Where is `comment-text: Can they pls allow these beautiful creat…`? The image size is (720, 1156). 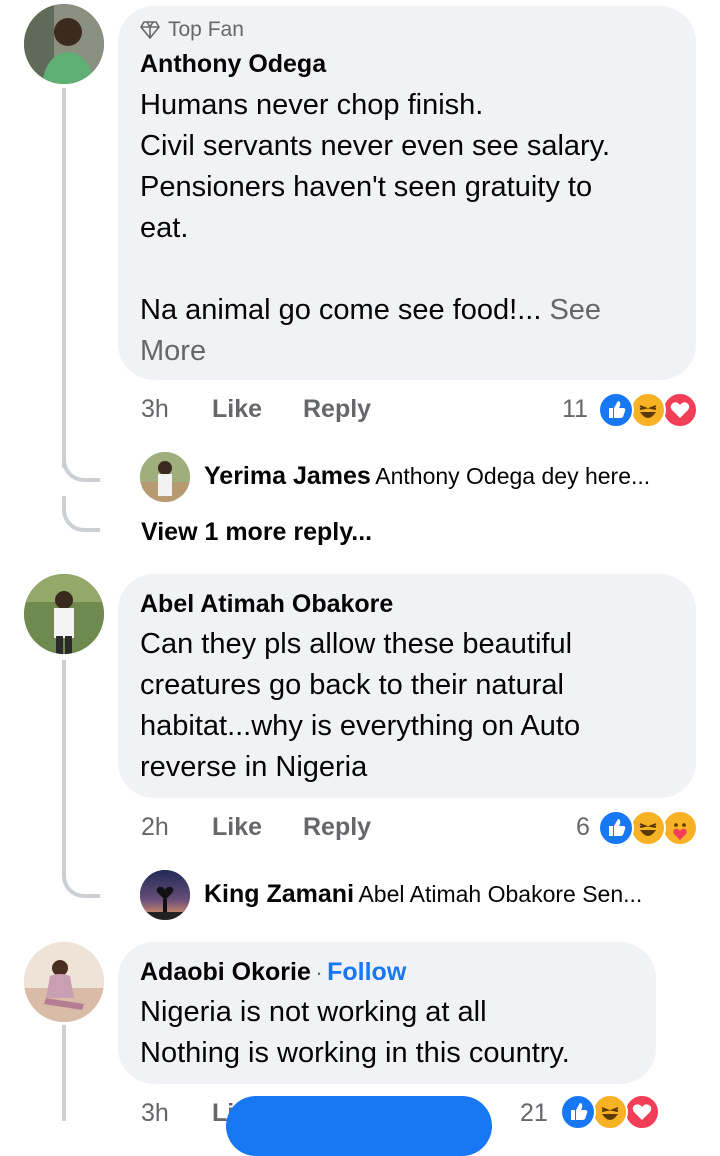 comment-text: Can they pls allow these beautiful creat… is located at coordinates (410, 706).